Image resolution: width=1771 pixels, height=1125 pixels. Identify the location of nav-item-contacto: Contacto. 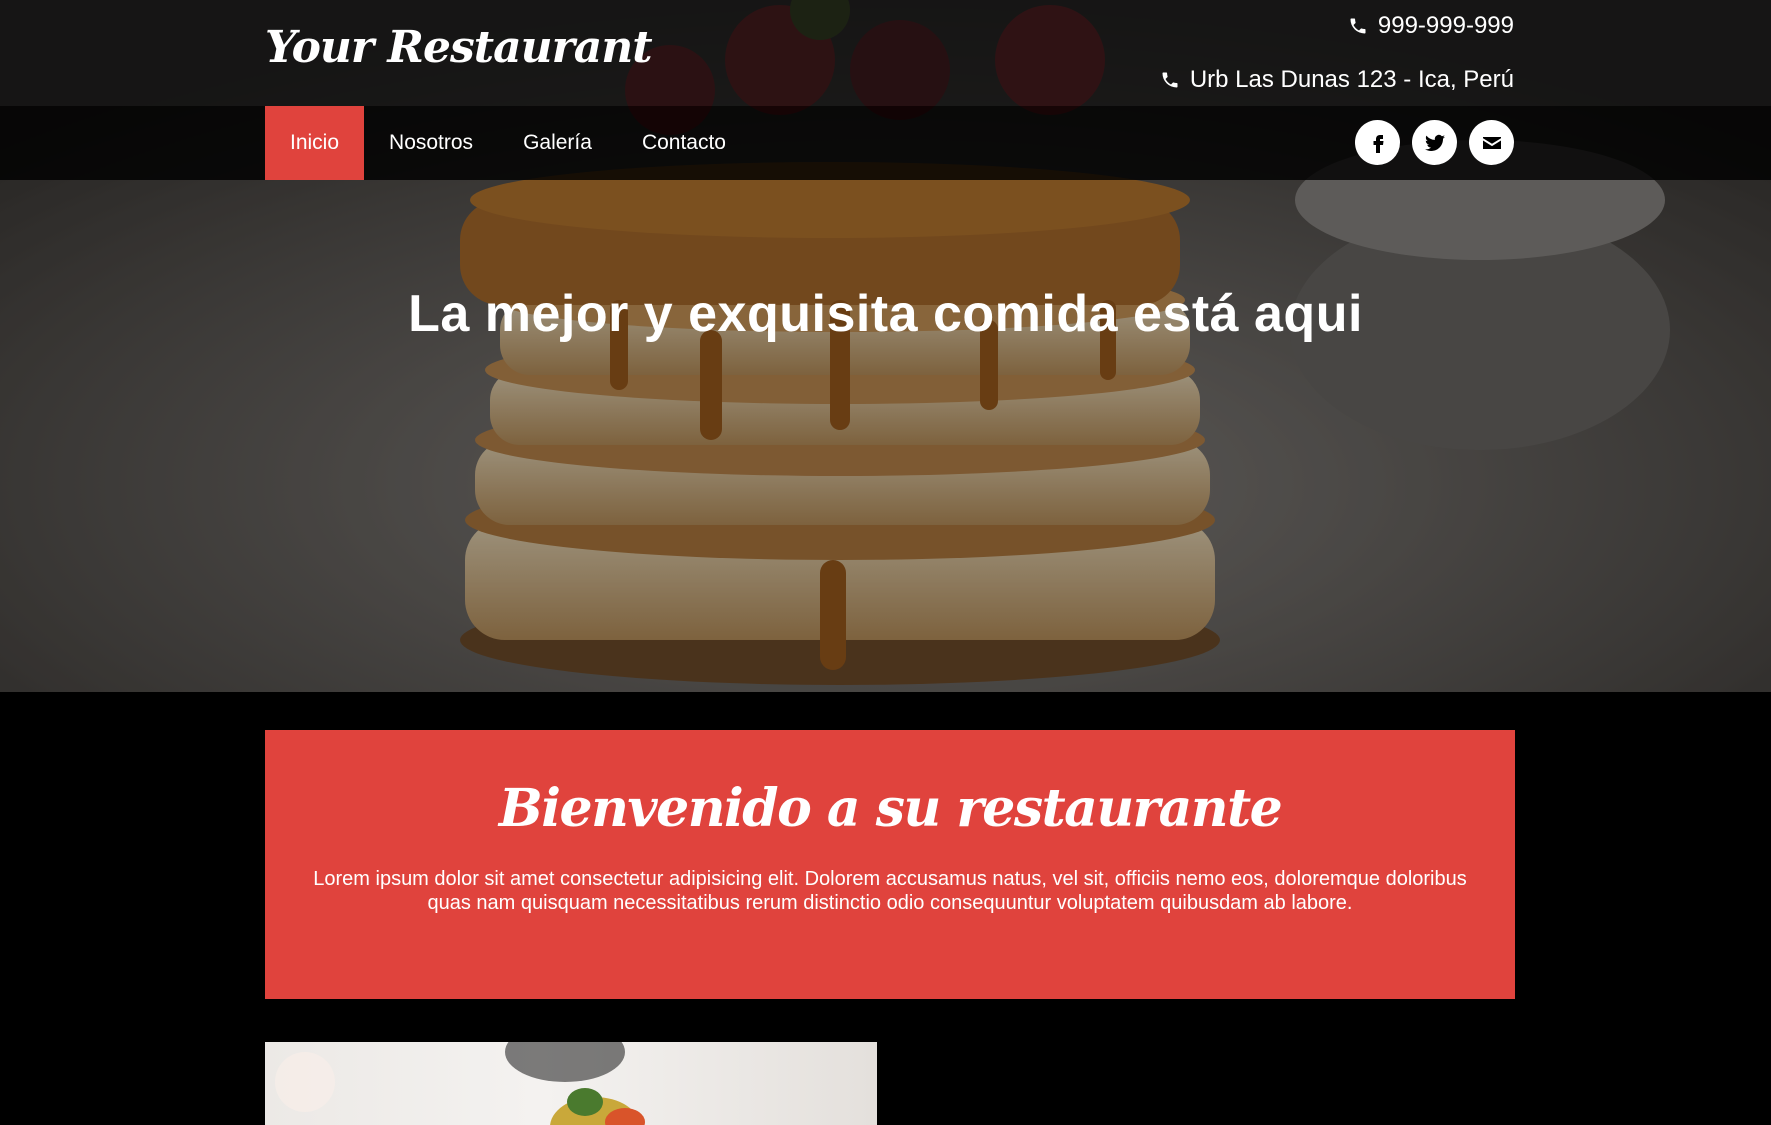
(684, 143).